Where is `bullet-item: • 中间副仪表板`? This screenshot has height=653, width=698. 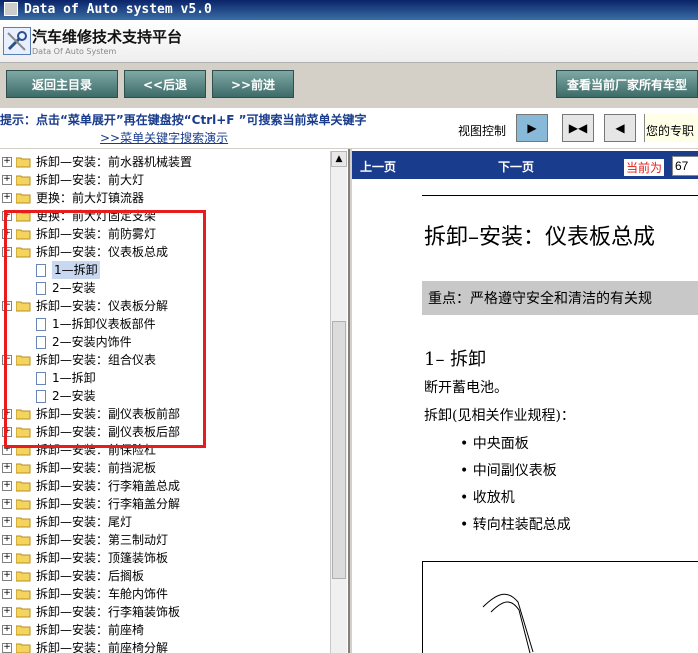 bullet-item: • 中间副仪表板 is located at coordinates (508, 471).